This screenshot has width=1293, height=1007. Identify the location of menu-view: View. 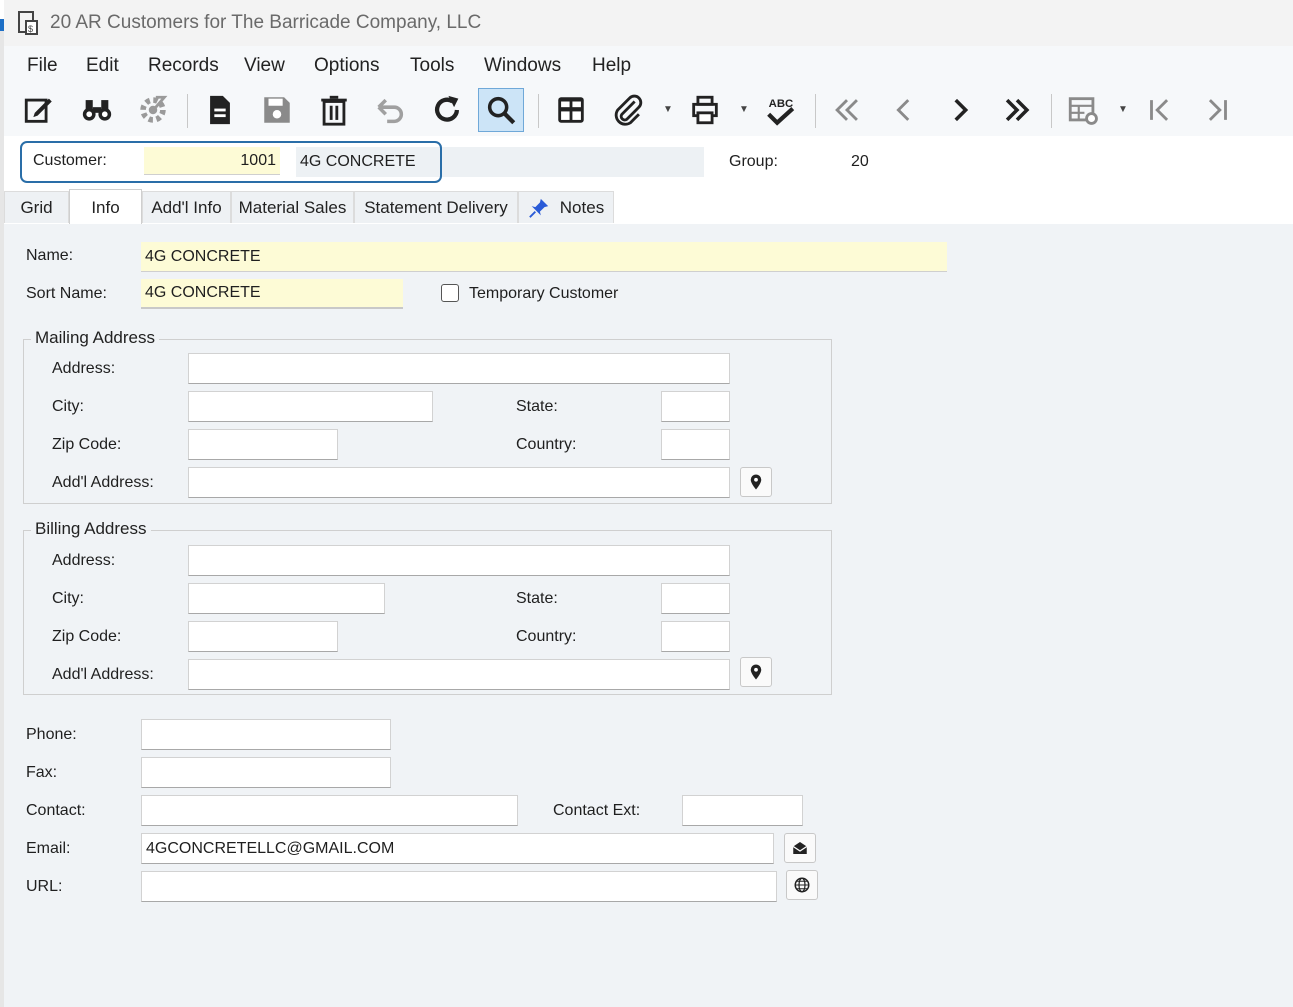
(264, 66).